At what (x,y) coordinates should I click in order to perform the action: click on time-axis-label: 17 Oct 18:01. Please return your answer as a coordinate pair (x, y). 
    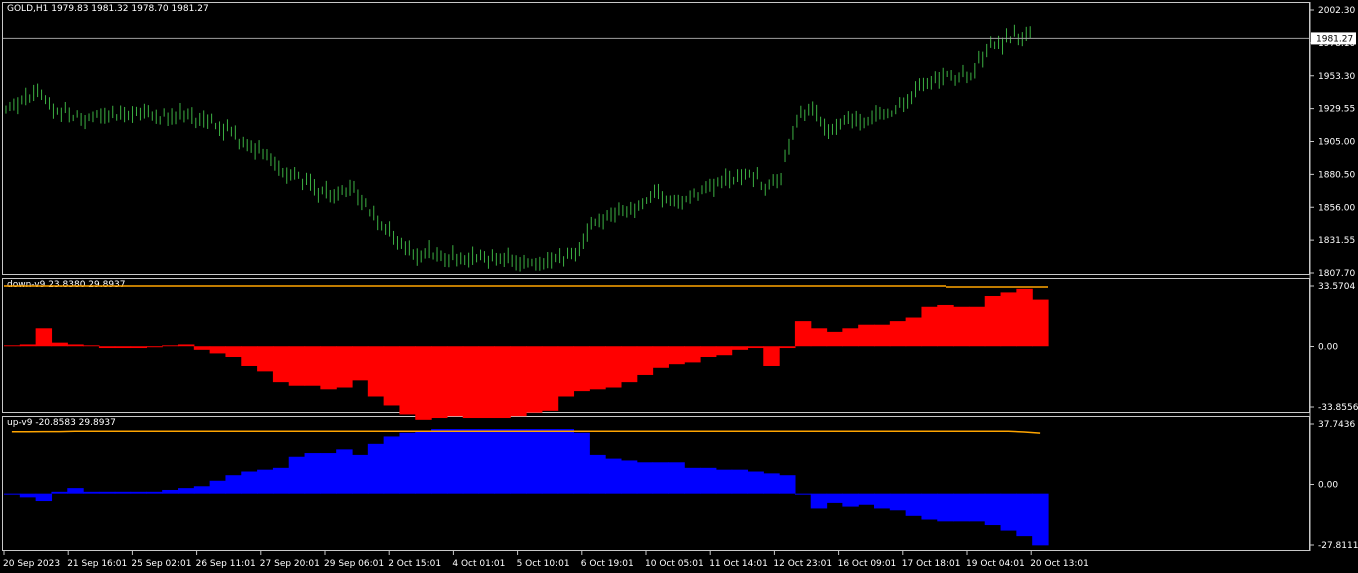
    Looking at the image, I should click on (931, 564).